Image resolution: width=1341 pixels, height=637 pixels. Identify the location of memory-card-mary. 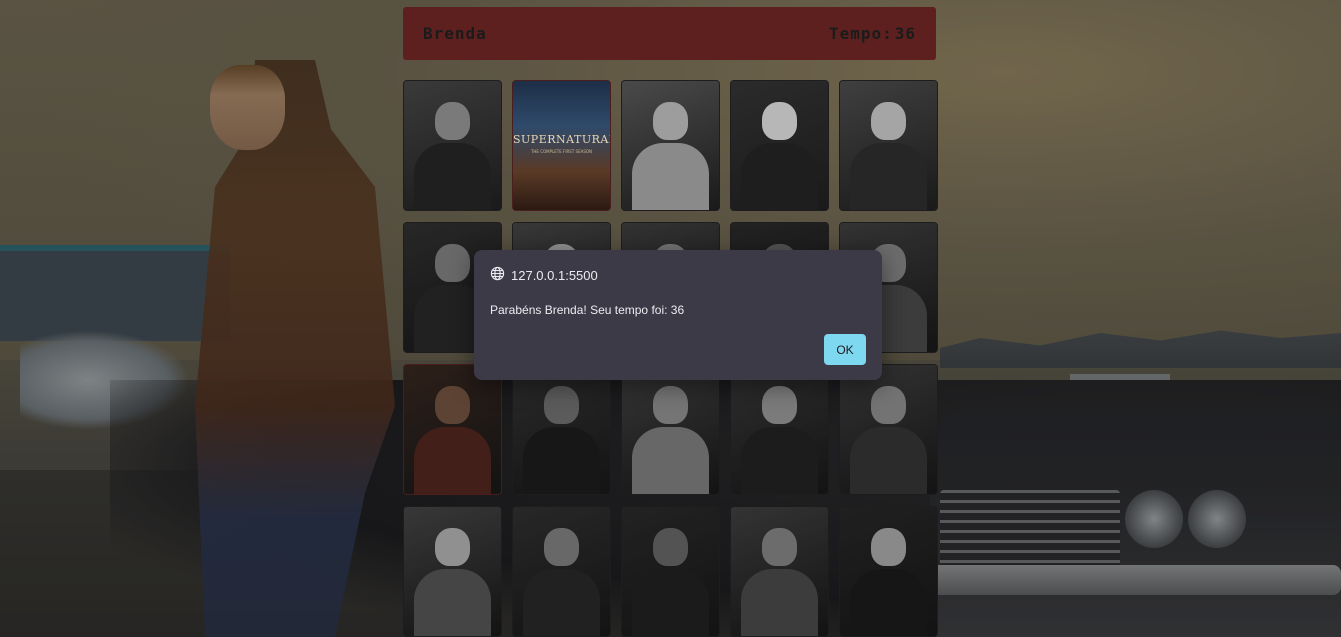
(452, 571).